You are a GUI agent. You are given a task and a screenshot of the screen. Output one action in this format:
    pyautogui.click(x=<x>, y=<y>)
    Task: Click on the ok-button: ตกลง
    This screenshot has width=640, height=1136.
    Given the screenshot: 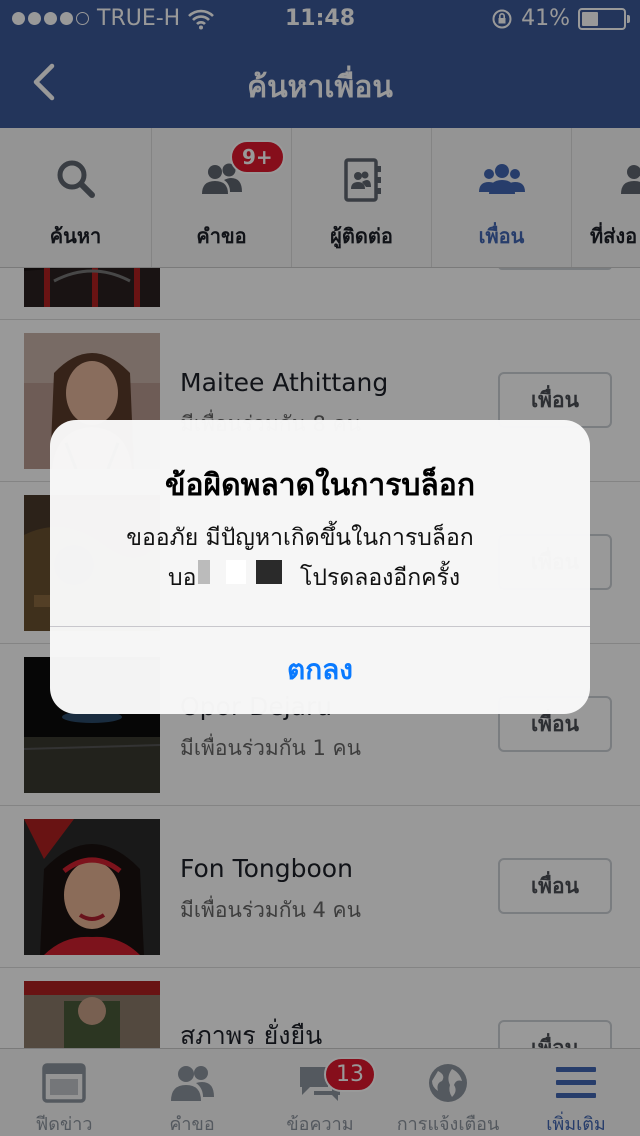 What is the action you would take?
    pyautogui.click(x=320, y=670)
    